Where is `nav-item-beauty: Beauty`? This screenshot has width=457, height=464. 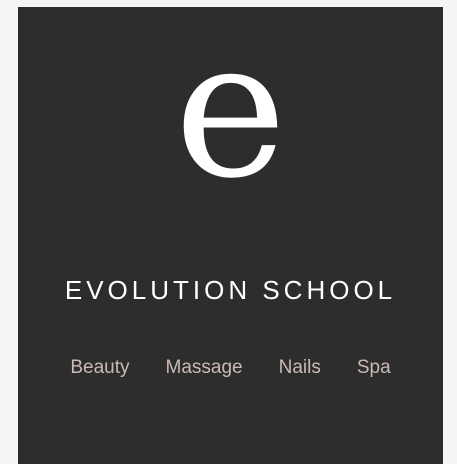 nav-item-beauty: Beauty is located at coordinates (99, 368).